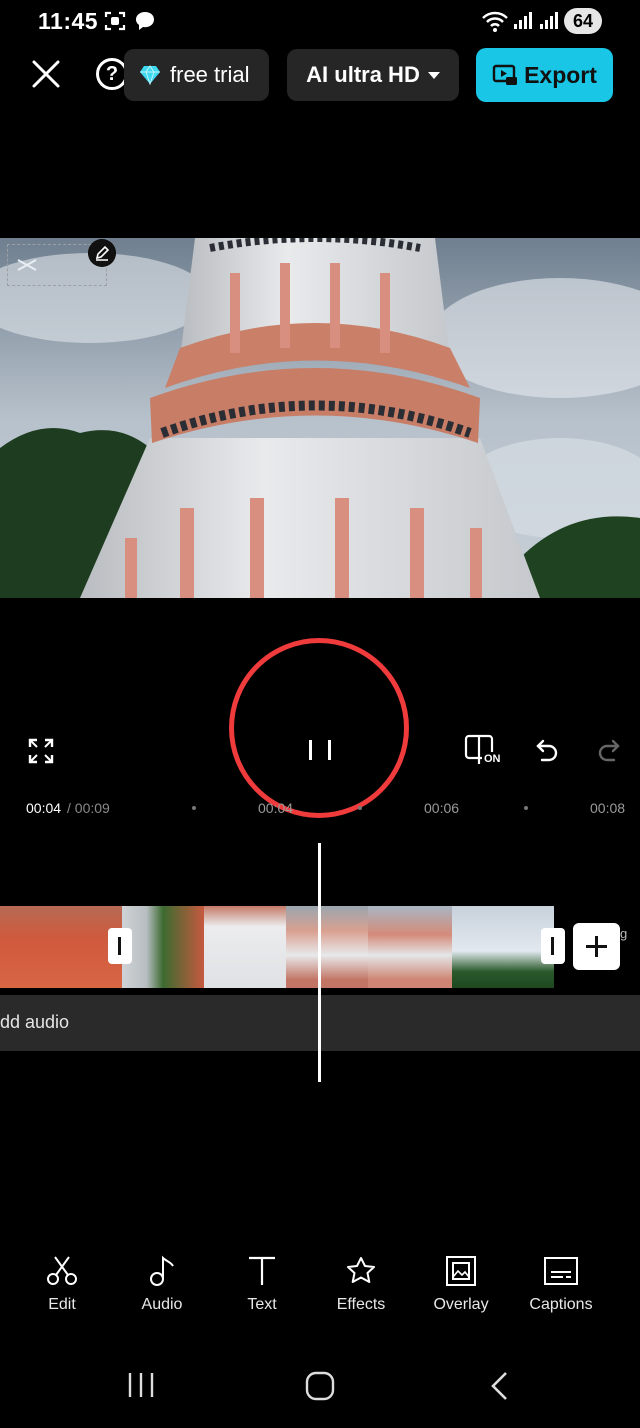  I want to click on quality-dropdown: AI ultra HD, so click(373, 75).